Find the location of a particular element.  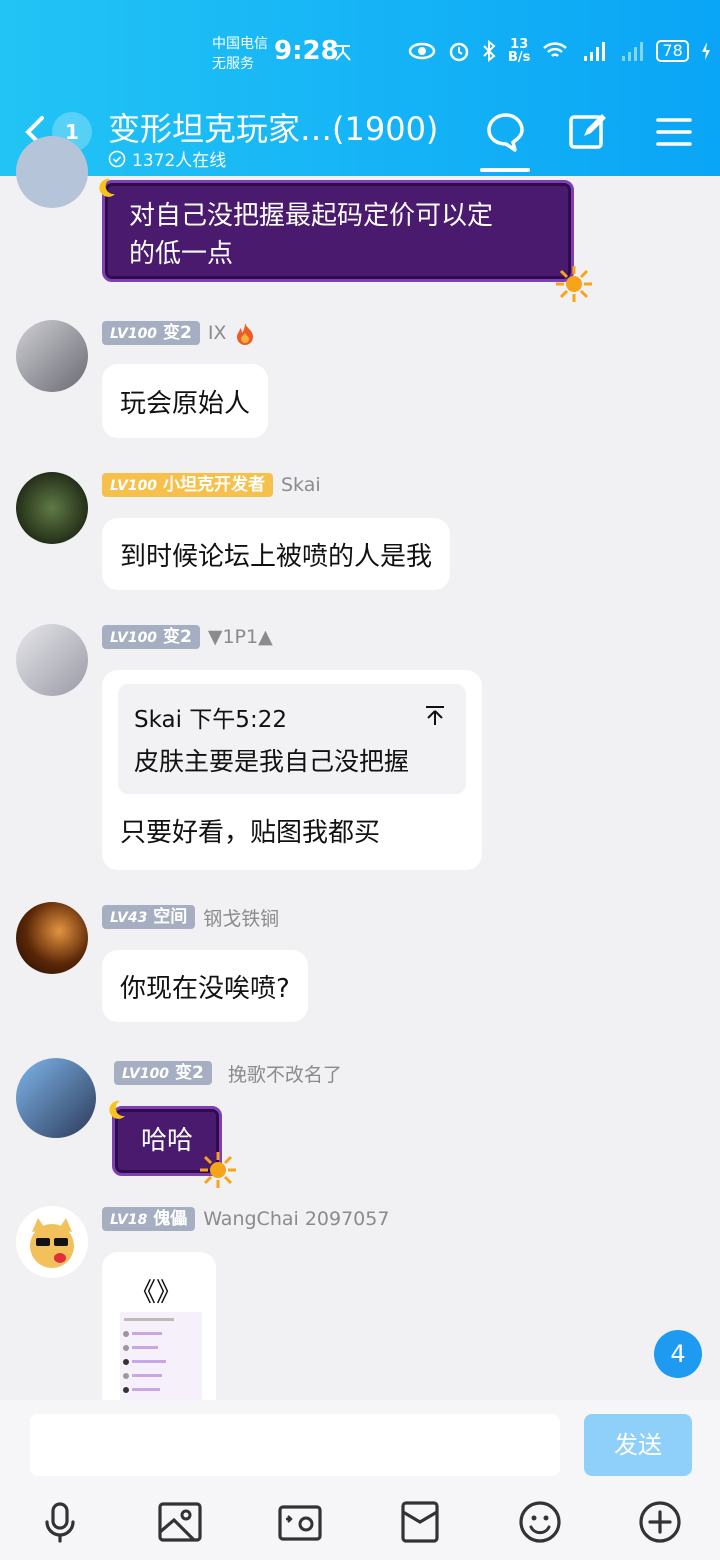

quoted-message: Skai 下午5:22 皮肤主要是我自己没把握 is located at coordinates (292, 739).